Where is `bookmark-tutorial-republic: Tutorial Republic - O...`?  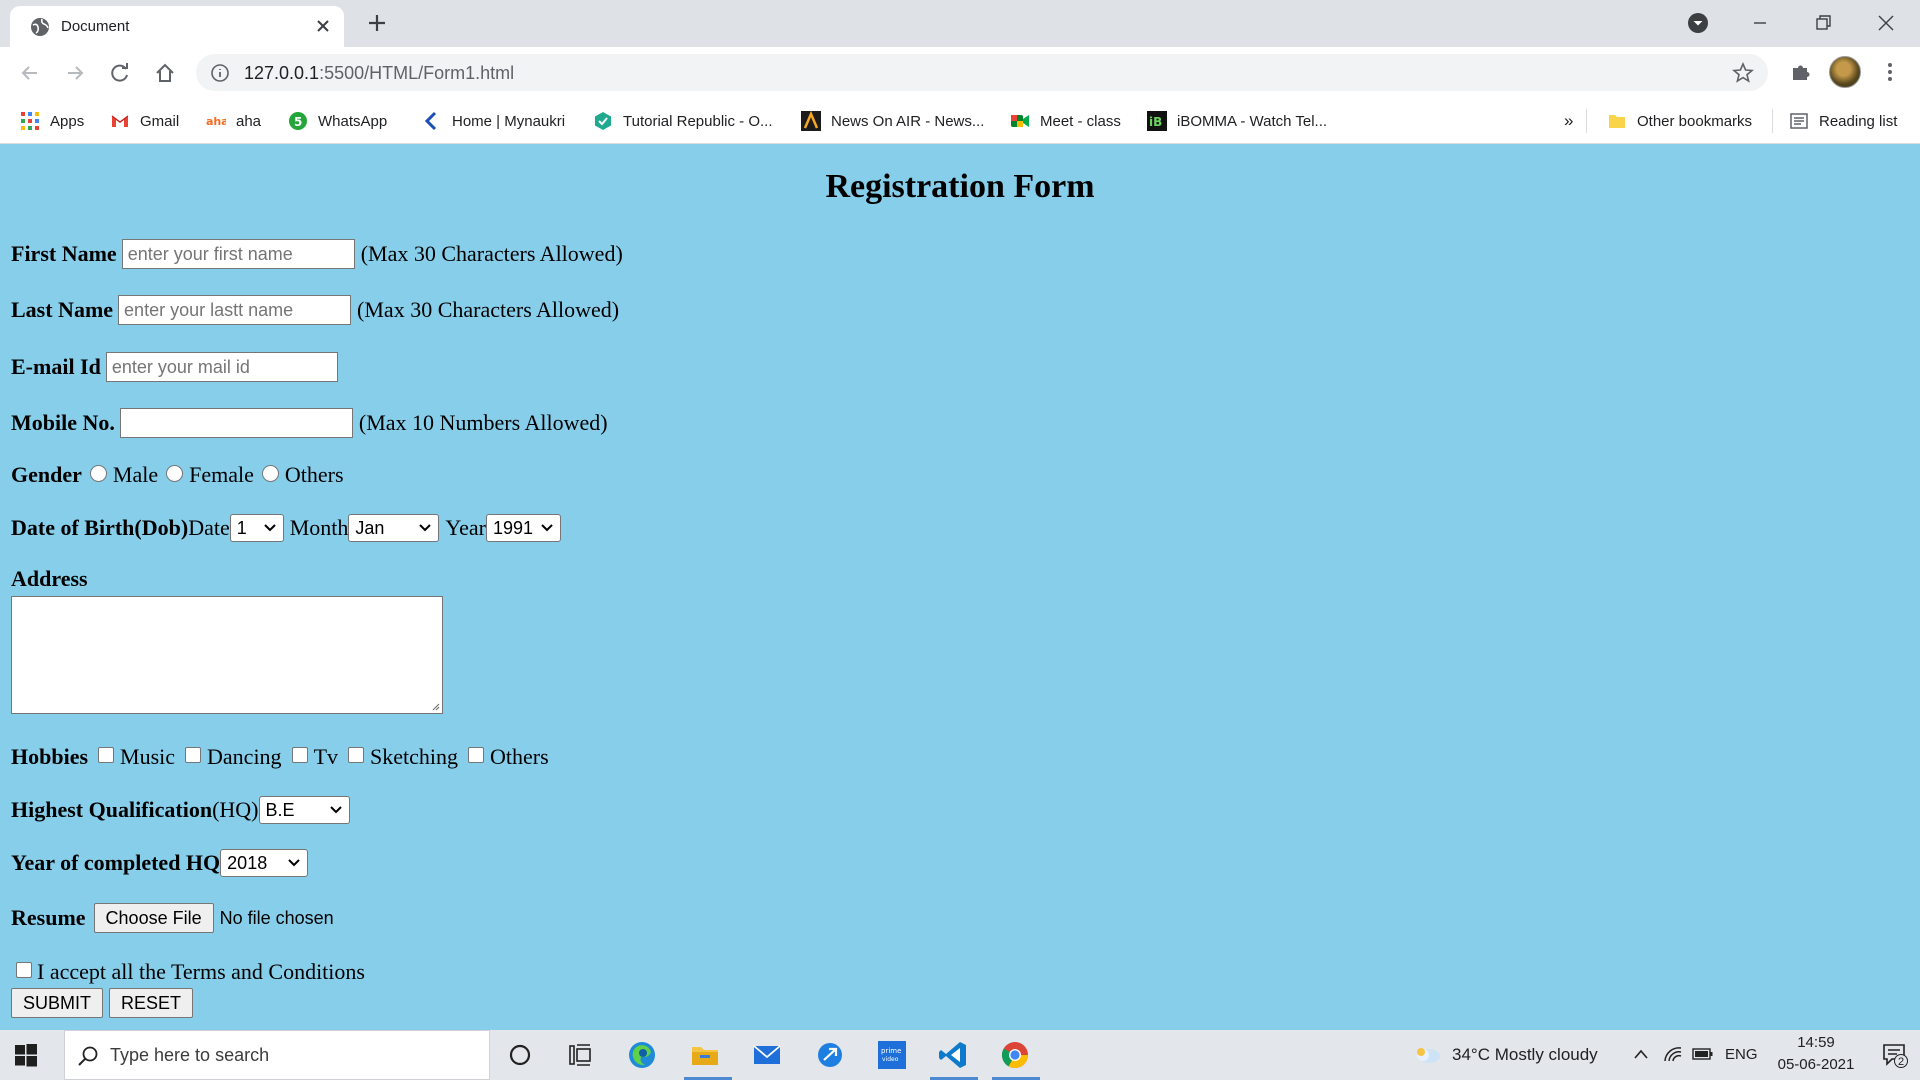 bookmark-tutorial-republic: Tutorial Republic - O... is located at coordinates (683, 121).